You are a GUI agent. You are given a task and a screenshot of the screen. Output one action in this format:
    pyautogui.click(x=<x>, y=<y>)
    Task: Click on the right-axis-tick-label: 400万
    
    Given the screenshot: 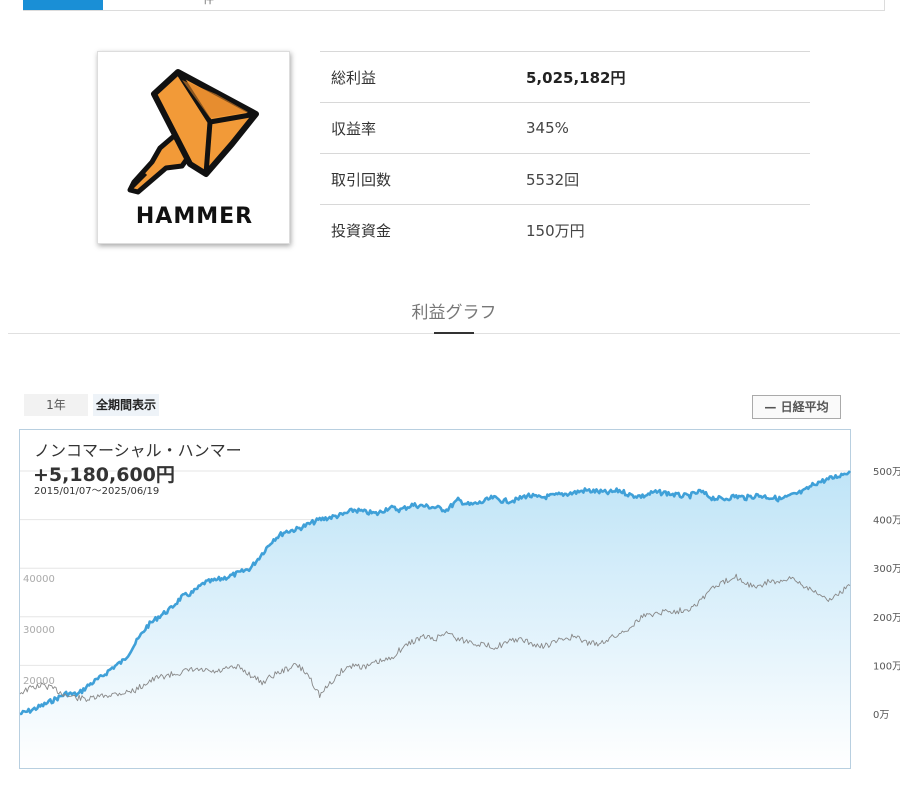 What is the action you would take?
    pyautogui.click(x=886, y=521)
    